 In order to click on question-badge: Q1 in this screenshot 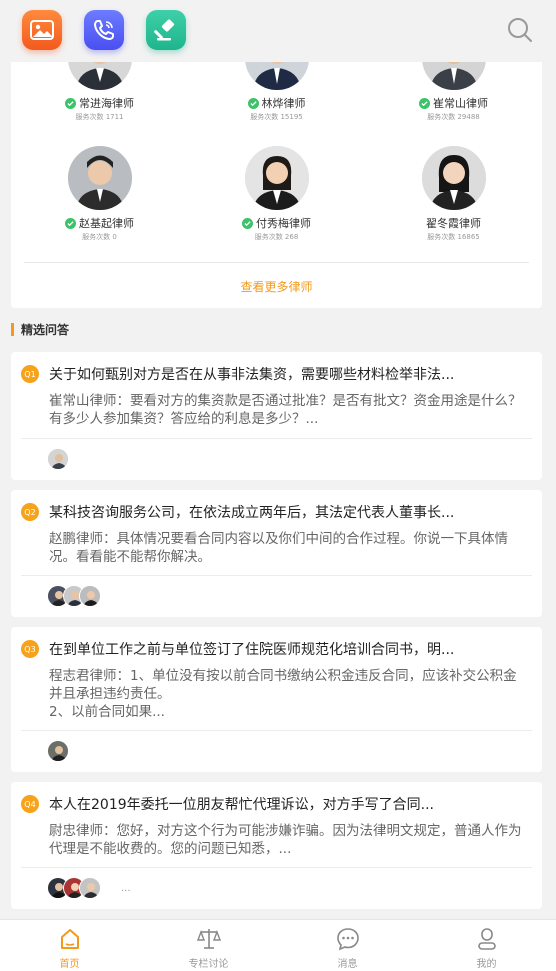, I will do `click(30, 374)`.